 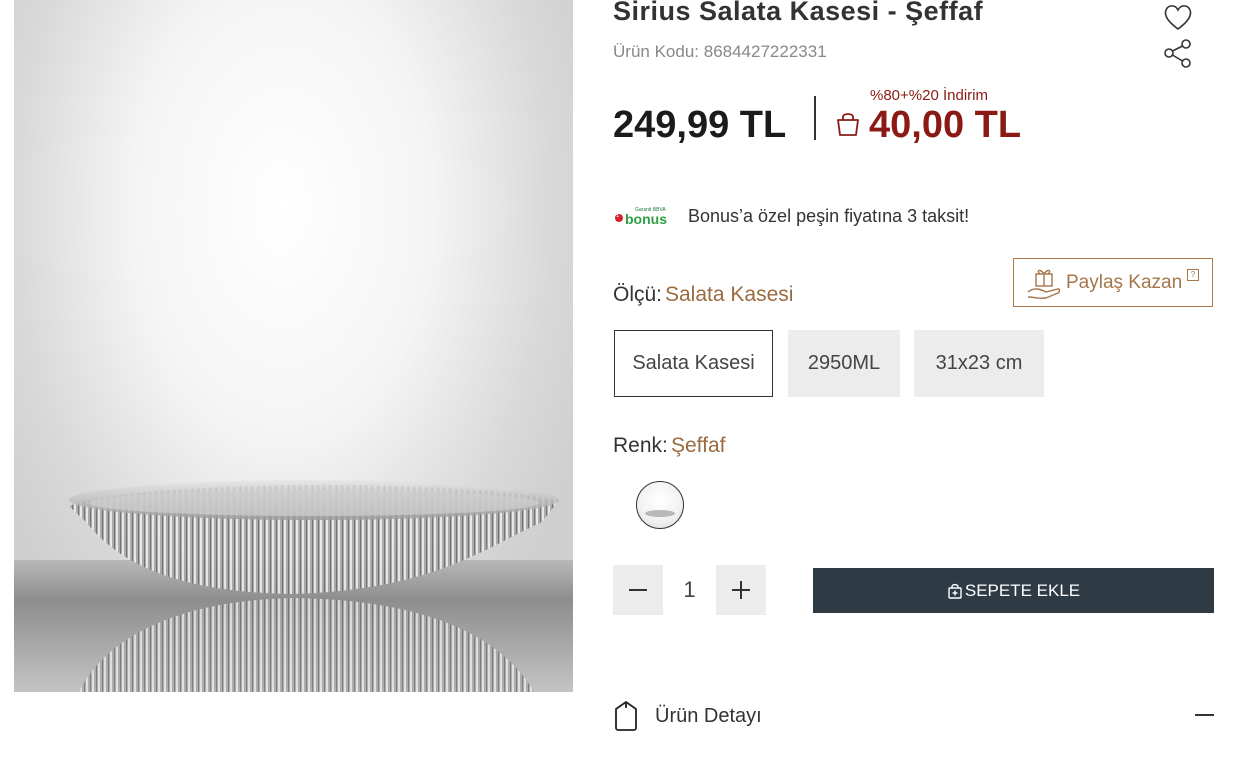 I want to click on sku-label: Ürün Kodu:, so click(x=656, y=51).